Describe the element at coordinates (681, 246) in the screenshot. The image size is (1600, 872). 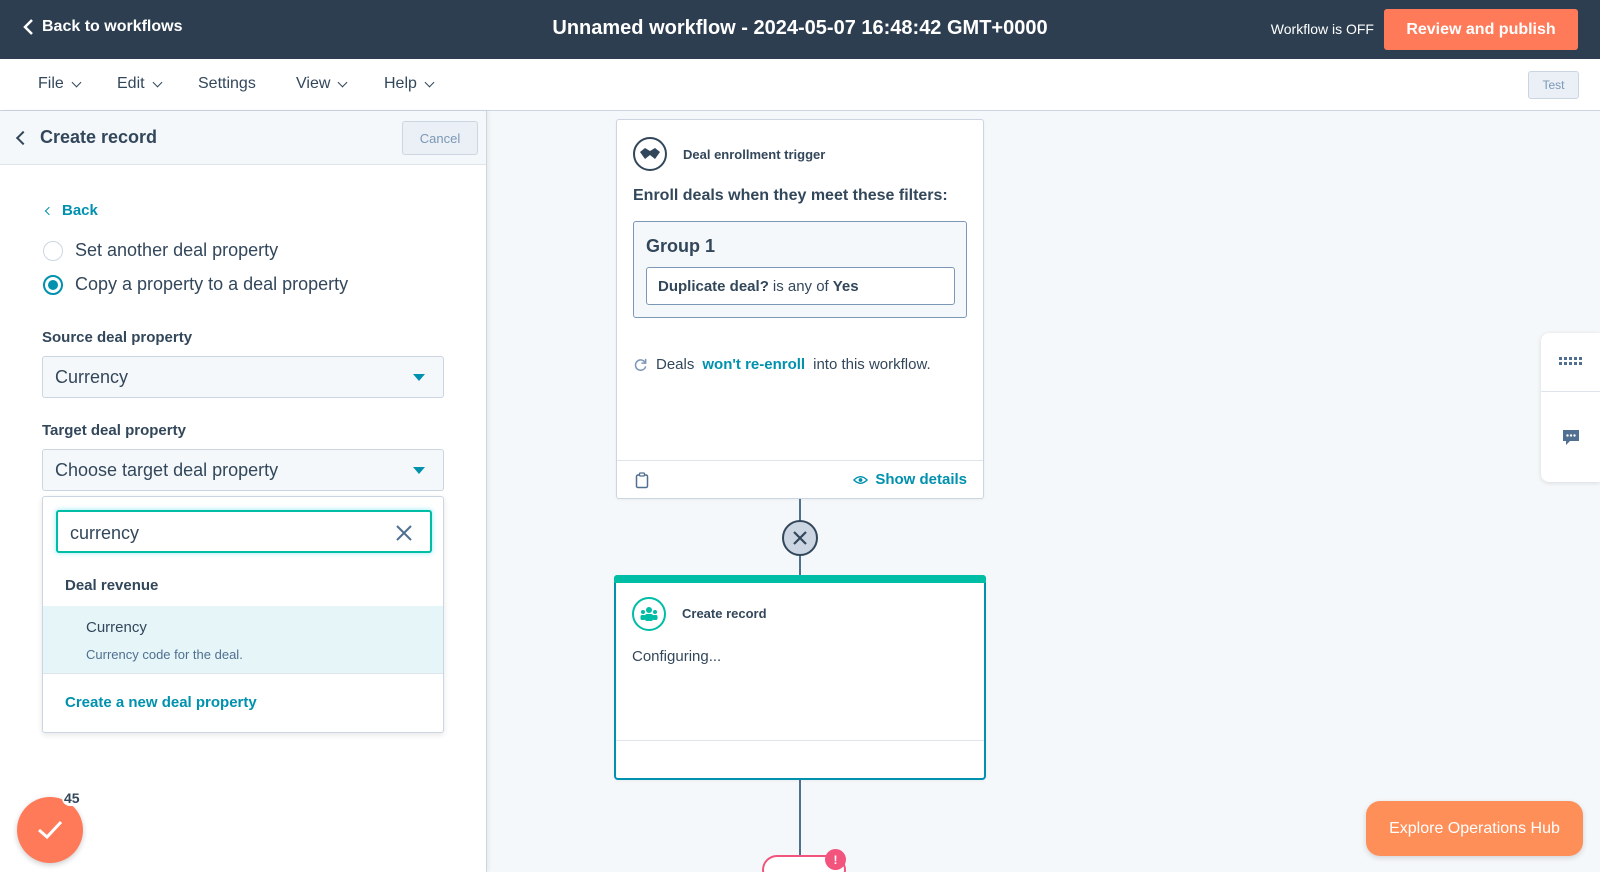
I see `group-title: Group 1` at that location.